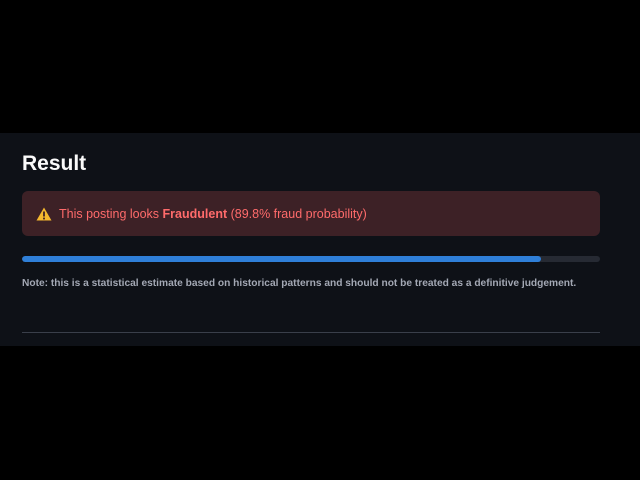  Describe the element at coordinates (282, 259) in the screenshot. I see `progress-fill` at that location.